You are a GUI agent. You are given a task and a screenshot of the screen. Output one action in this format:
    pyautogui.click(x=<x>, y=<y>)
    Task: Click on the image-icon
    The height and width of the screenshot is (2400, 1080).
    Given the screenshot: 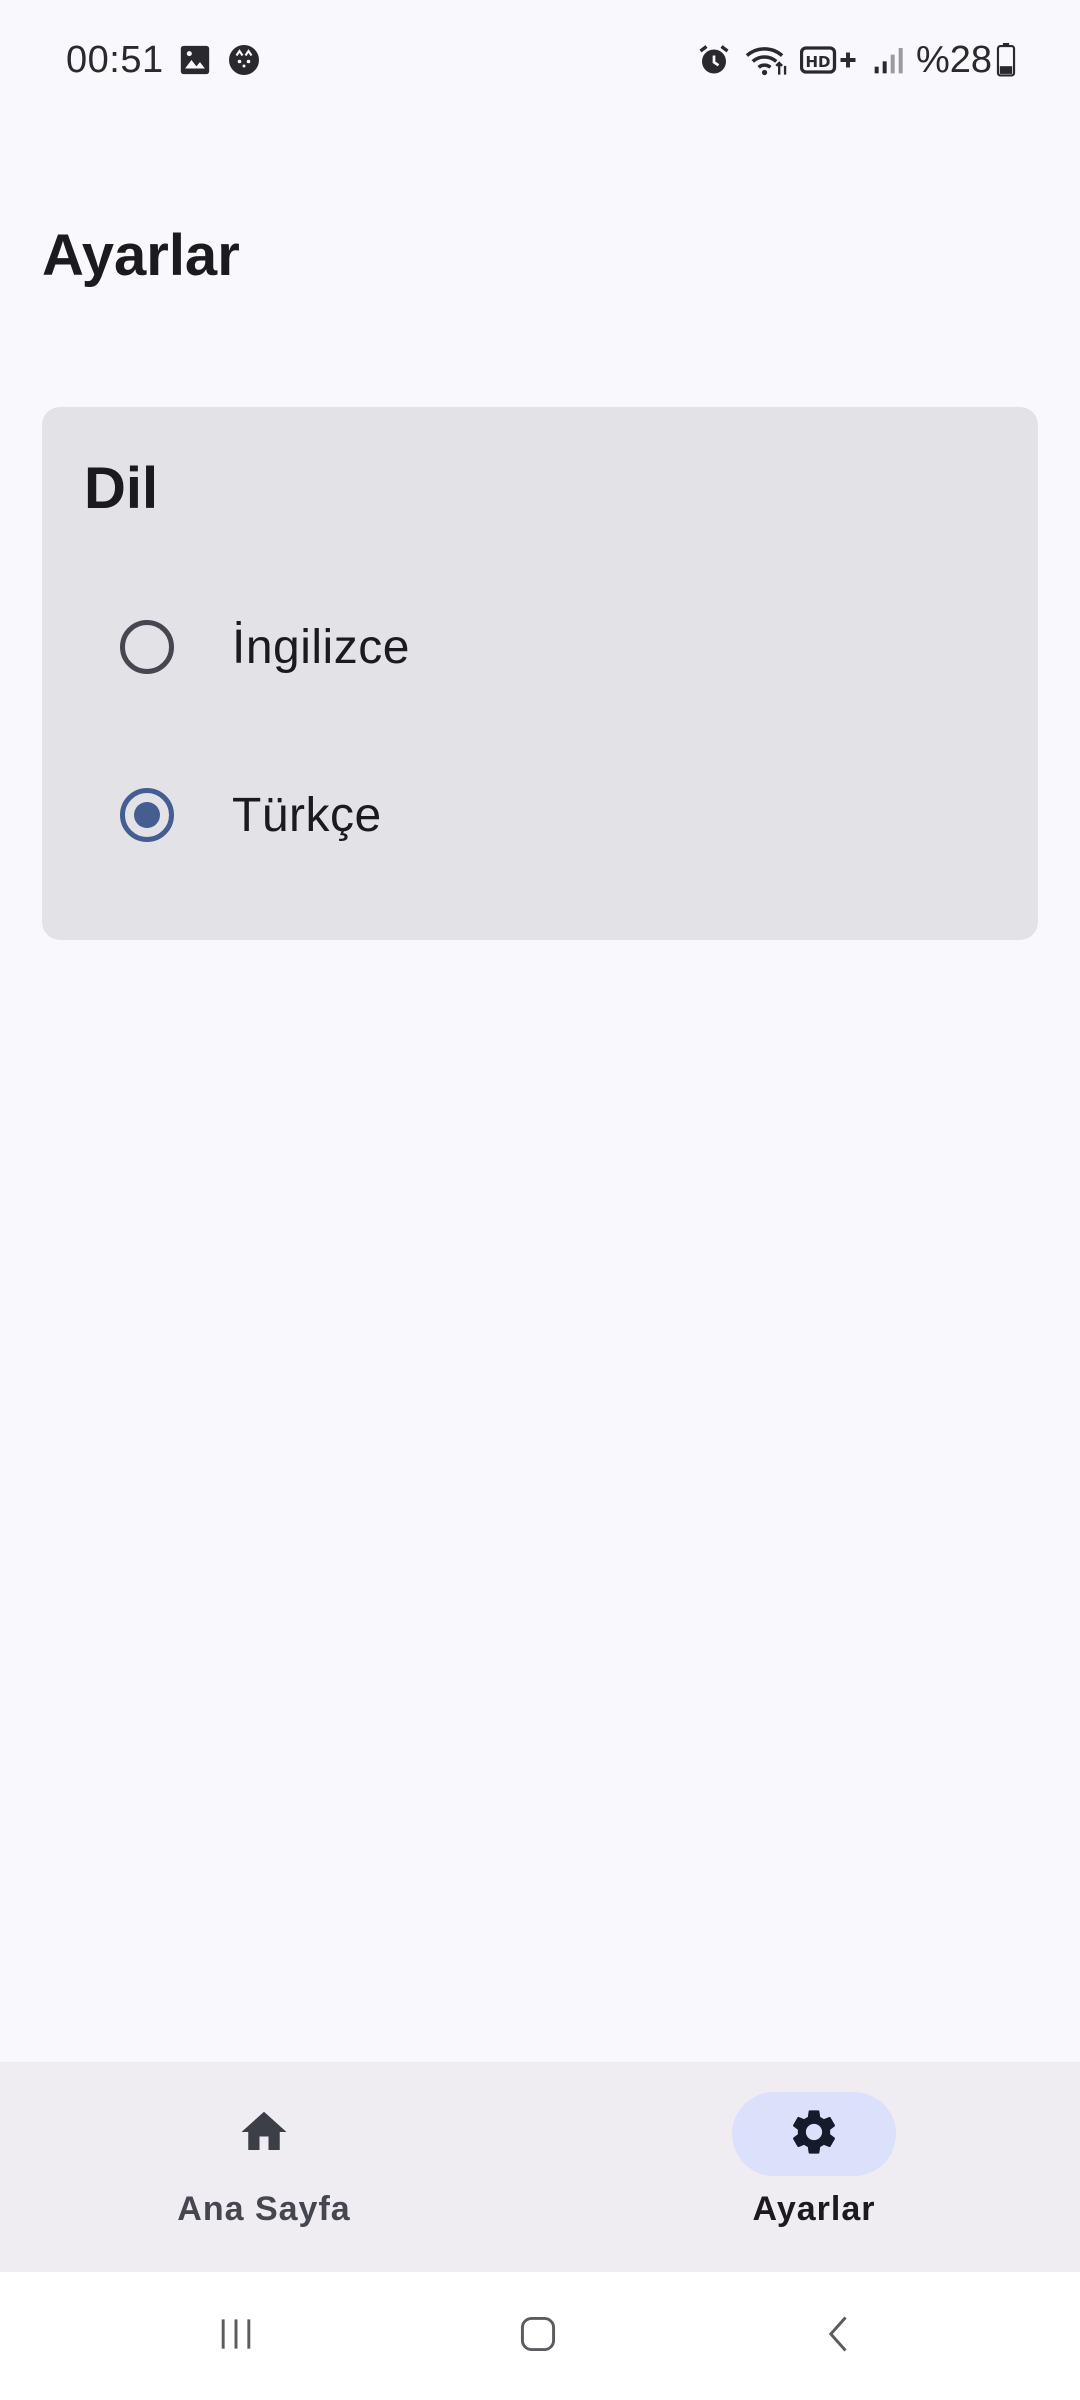 What is the action you would take?
    pyautogui.click(x=195, y=60)
    